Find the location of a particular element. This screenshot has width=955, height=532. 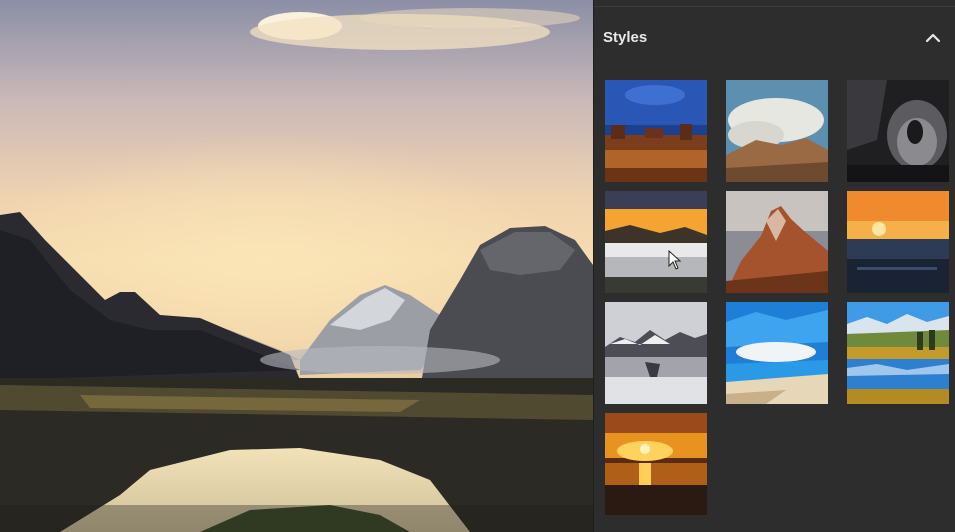

style-thumbnail-golden-sun-sea is located at coordinates (656, 464).